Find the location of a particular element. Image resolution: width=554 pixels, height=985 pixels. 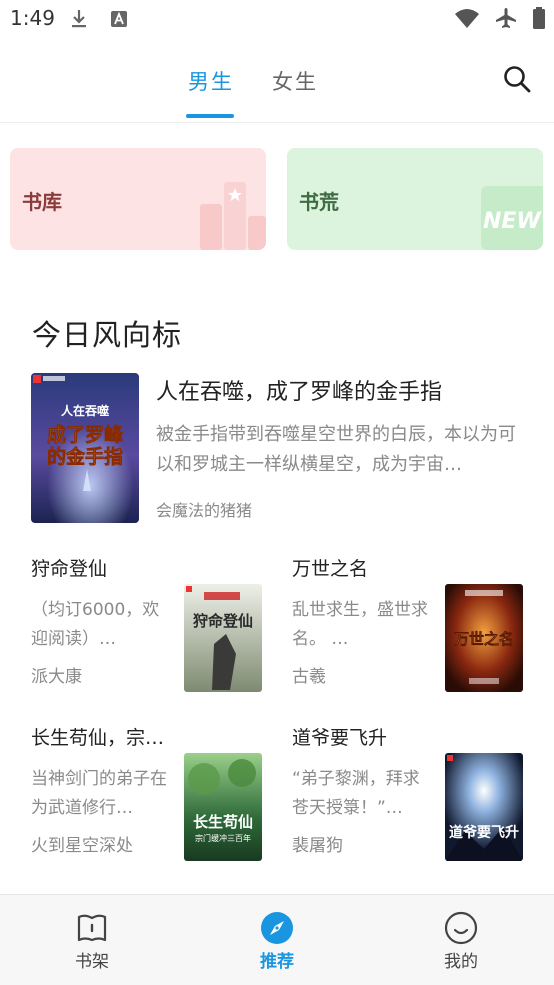

status-time: 1:49 is located at coordinates (32, 18).